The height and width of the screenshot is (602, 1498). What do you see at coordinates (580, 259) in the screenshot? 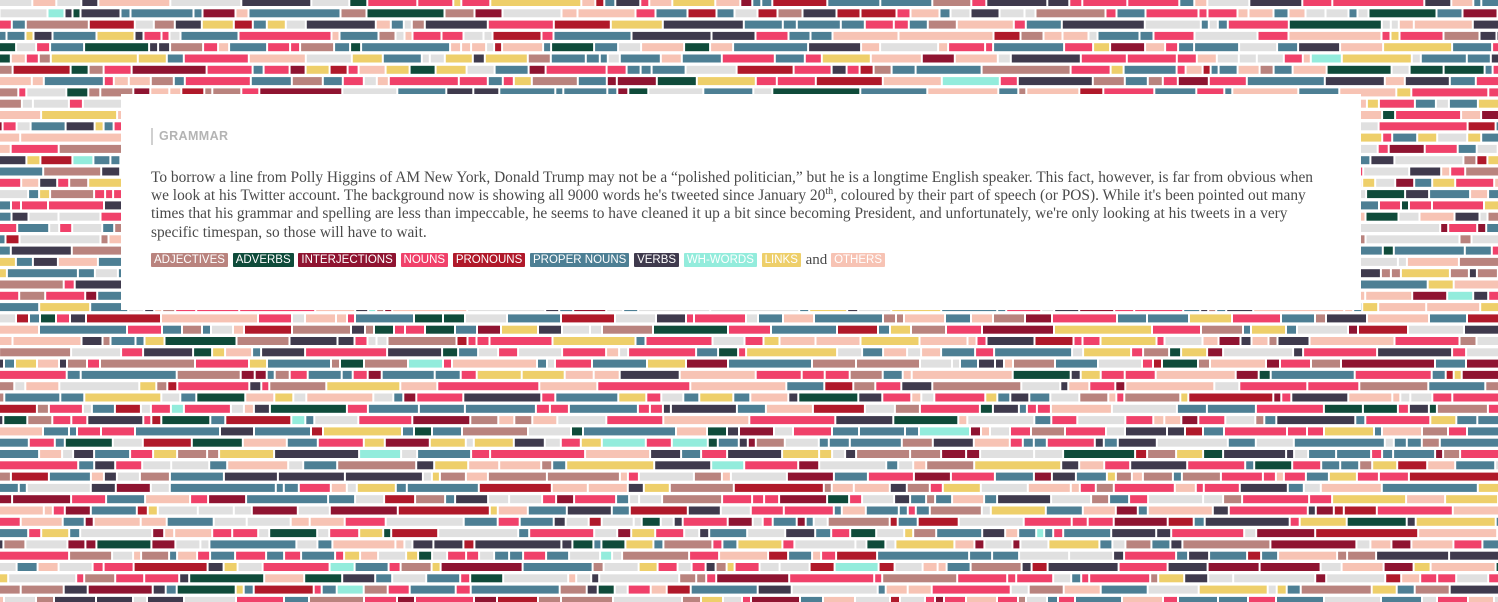
I see `legend-tag-proper-nouns: PROPER NOUNS` at bounding box center [580, 259].